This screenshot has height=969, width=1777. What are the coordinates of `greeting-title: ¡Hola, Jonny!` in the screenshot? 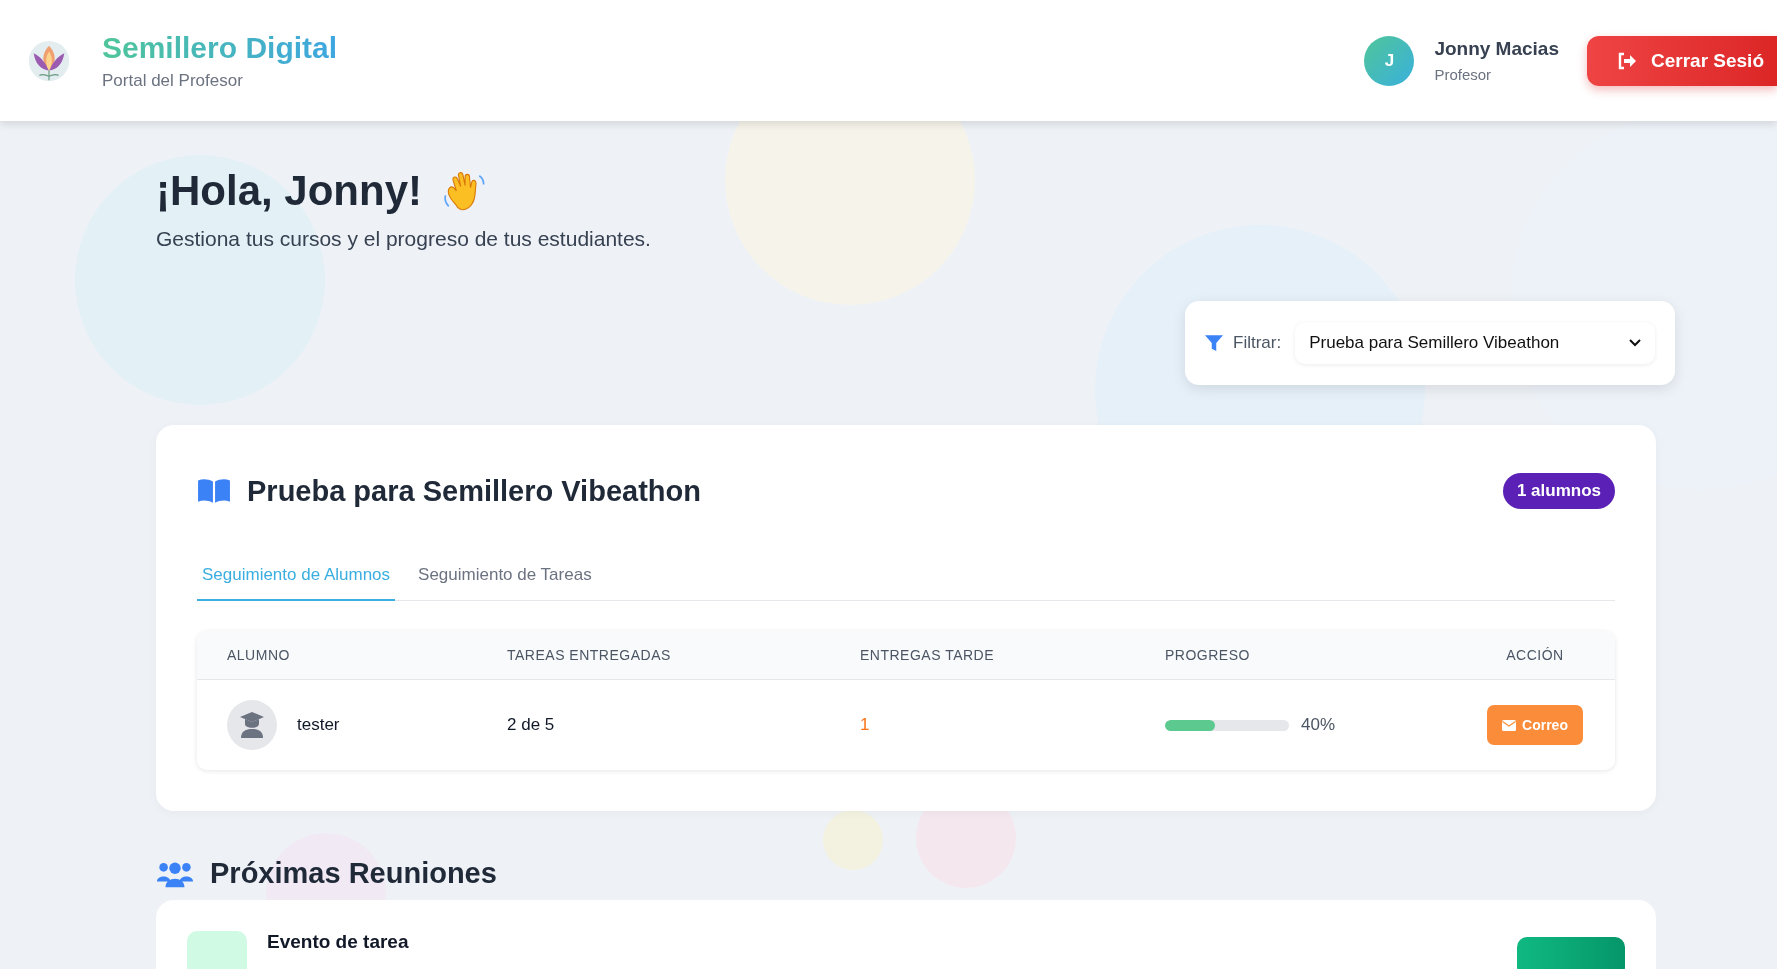 It's located at (289, 191).